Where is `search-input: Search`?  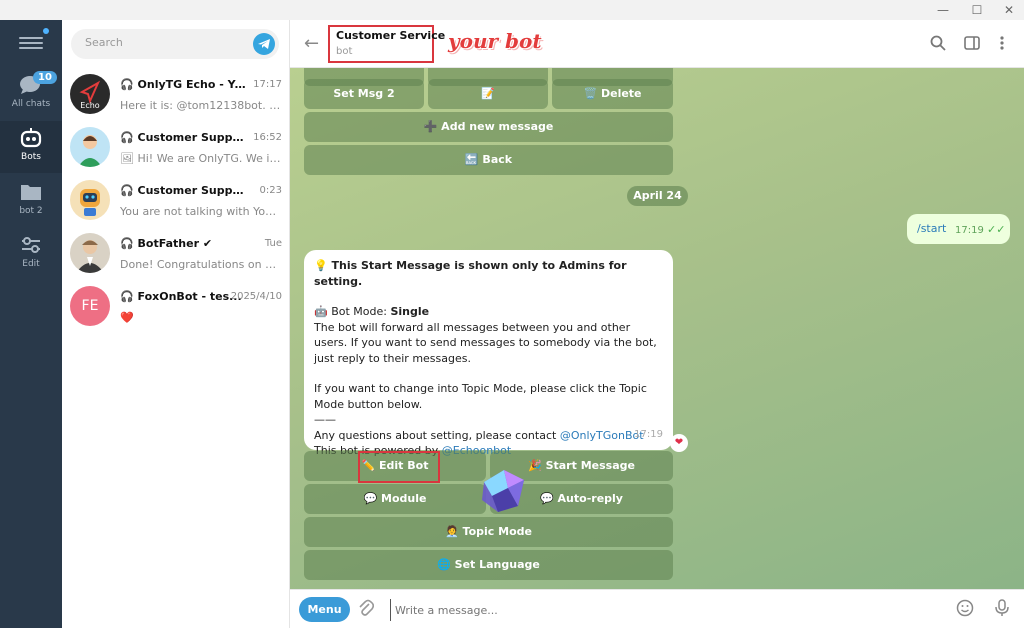
search-input: Search is located at coordinates (175, 44).